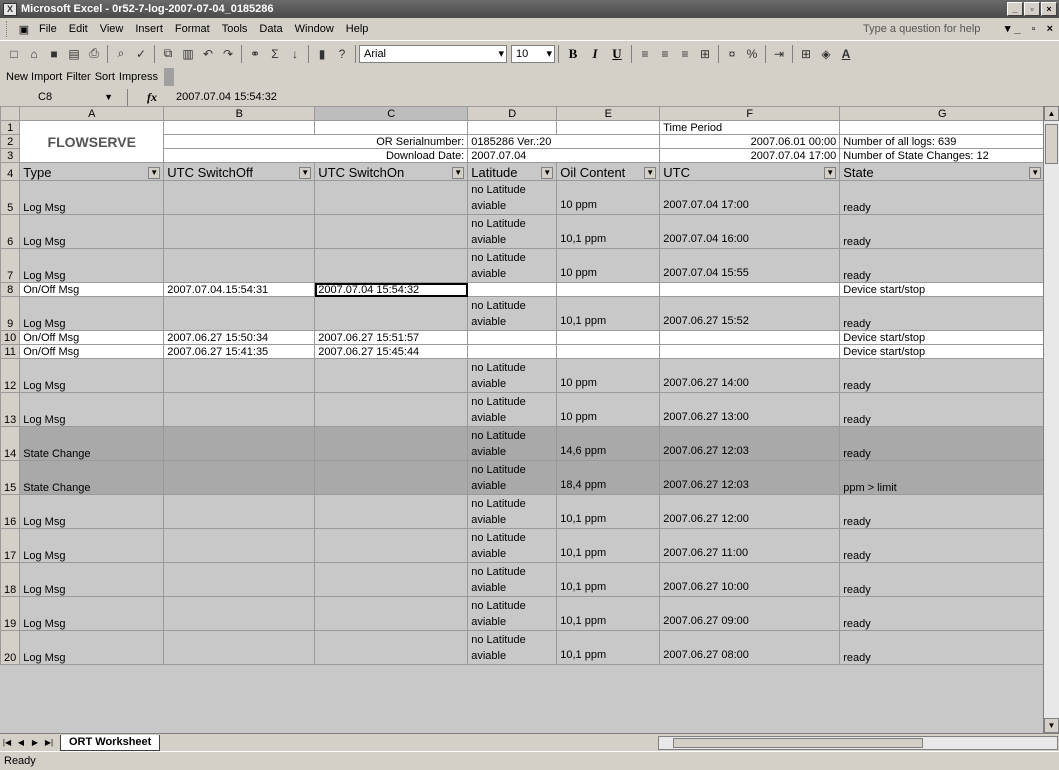 This screenshot has height=770, width=1059. I want to click on bold-button: B, so click(573, 54).